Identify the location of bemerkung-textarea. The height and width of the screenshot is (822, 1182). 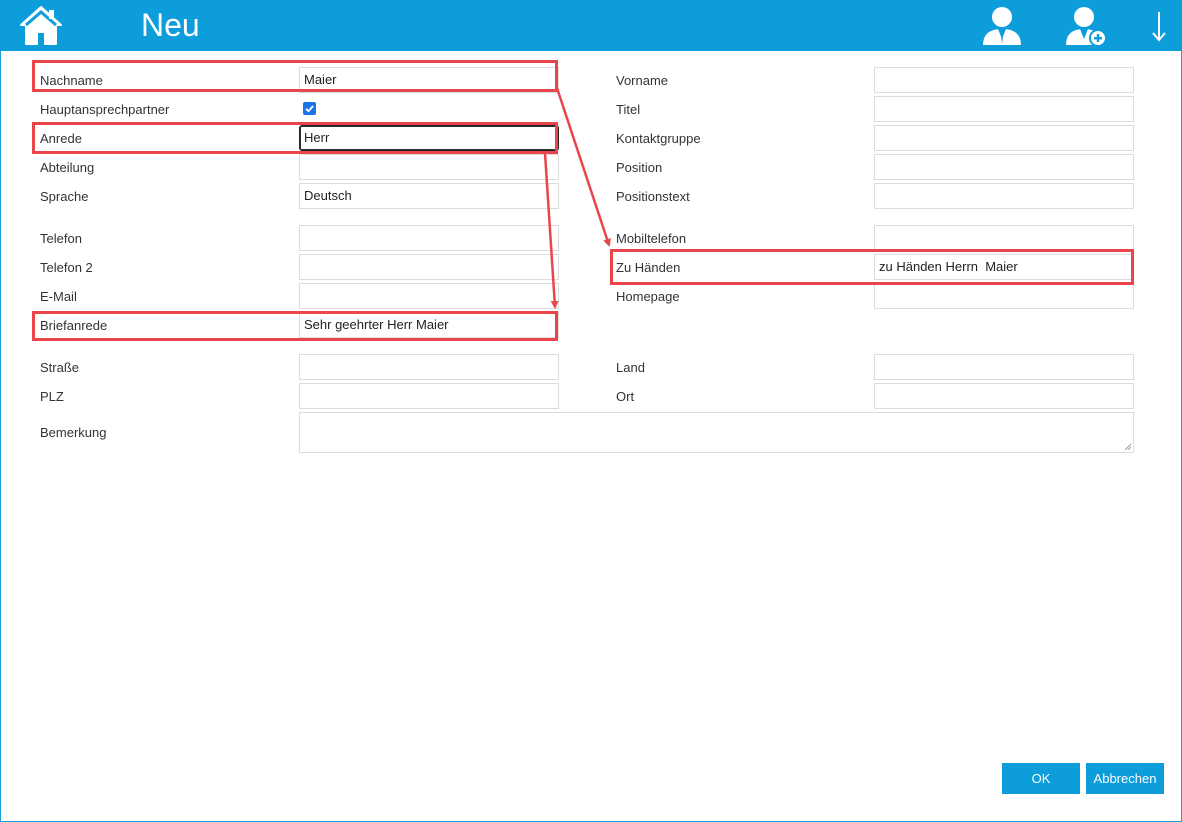
(716, 432).